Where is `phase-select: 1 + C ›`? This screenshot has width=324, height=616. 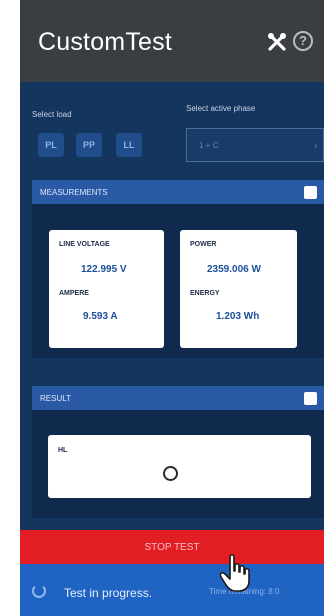 phase-select: 1 + C › is located at coordinates (255, 145).